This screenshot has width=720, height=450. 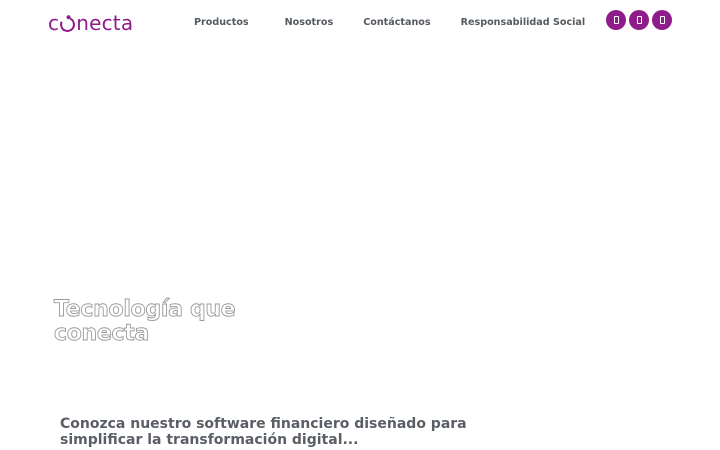 I want to click on instagram-icon, so click(x=639, y=20).